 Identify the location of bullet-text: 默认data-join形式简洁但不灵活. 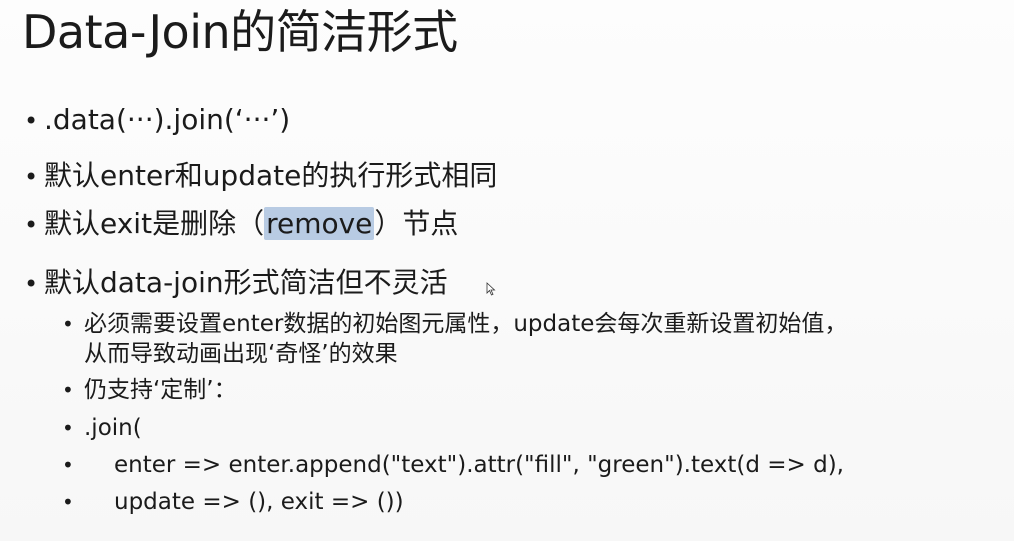
(246, 282).